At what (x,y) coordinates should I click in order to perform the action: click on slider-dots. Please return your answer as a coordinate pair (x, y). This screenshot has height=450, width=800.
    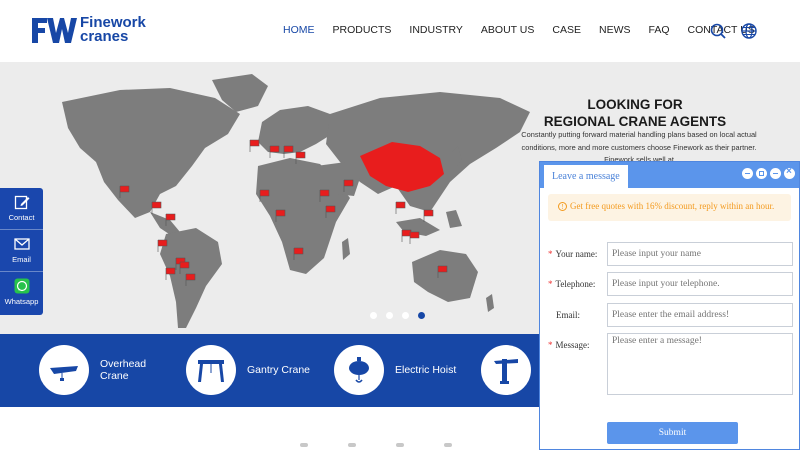
    Looking at the image, I should click on (402, 315).